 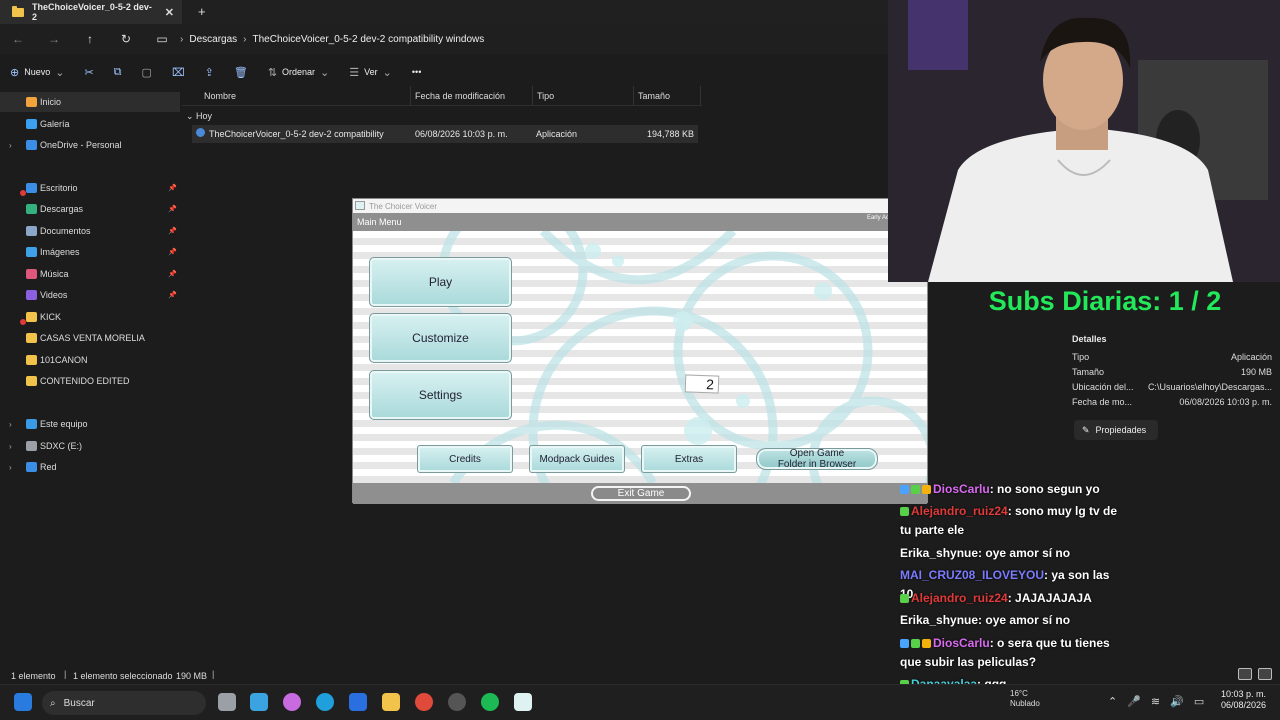 I want to click on videos-icon, so click(x=31, y=295).